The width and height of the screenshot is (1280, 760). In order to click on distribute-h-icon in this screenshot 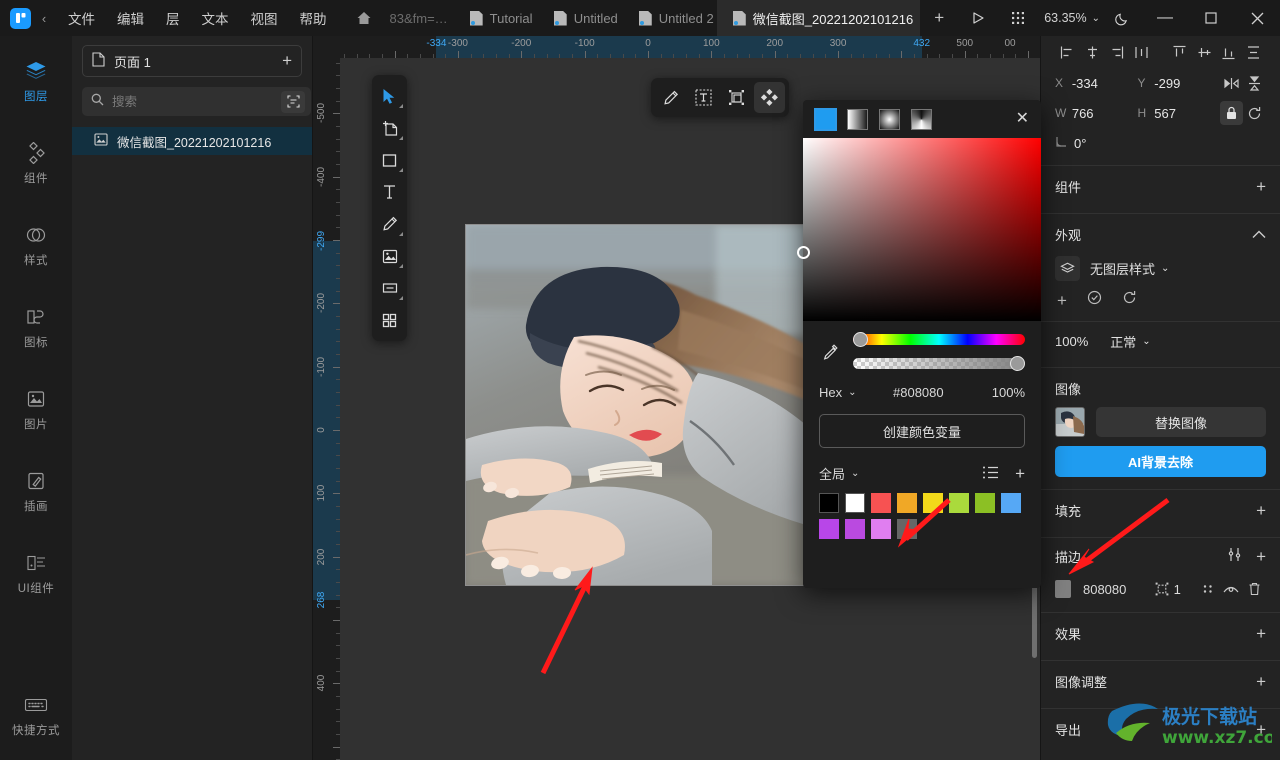, I will do `click(1141, 52)`.